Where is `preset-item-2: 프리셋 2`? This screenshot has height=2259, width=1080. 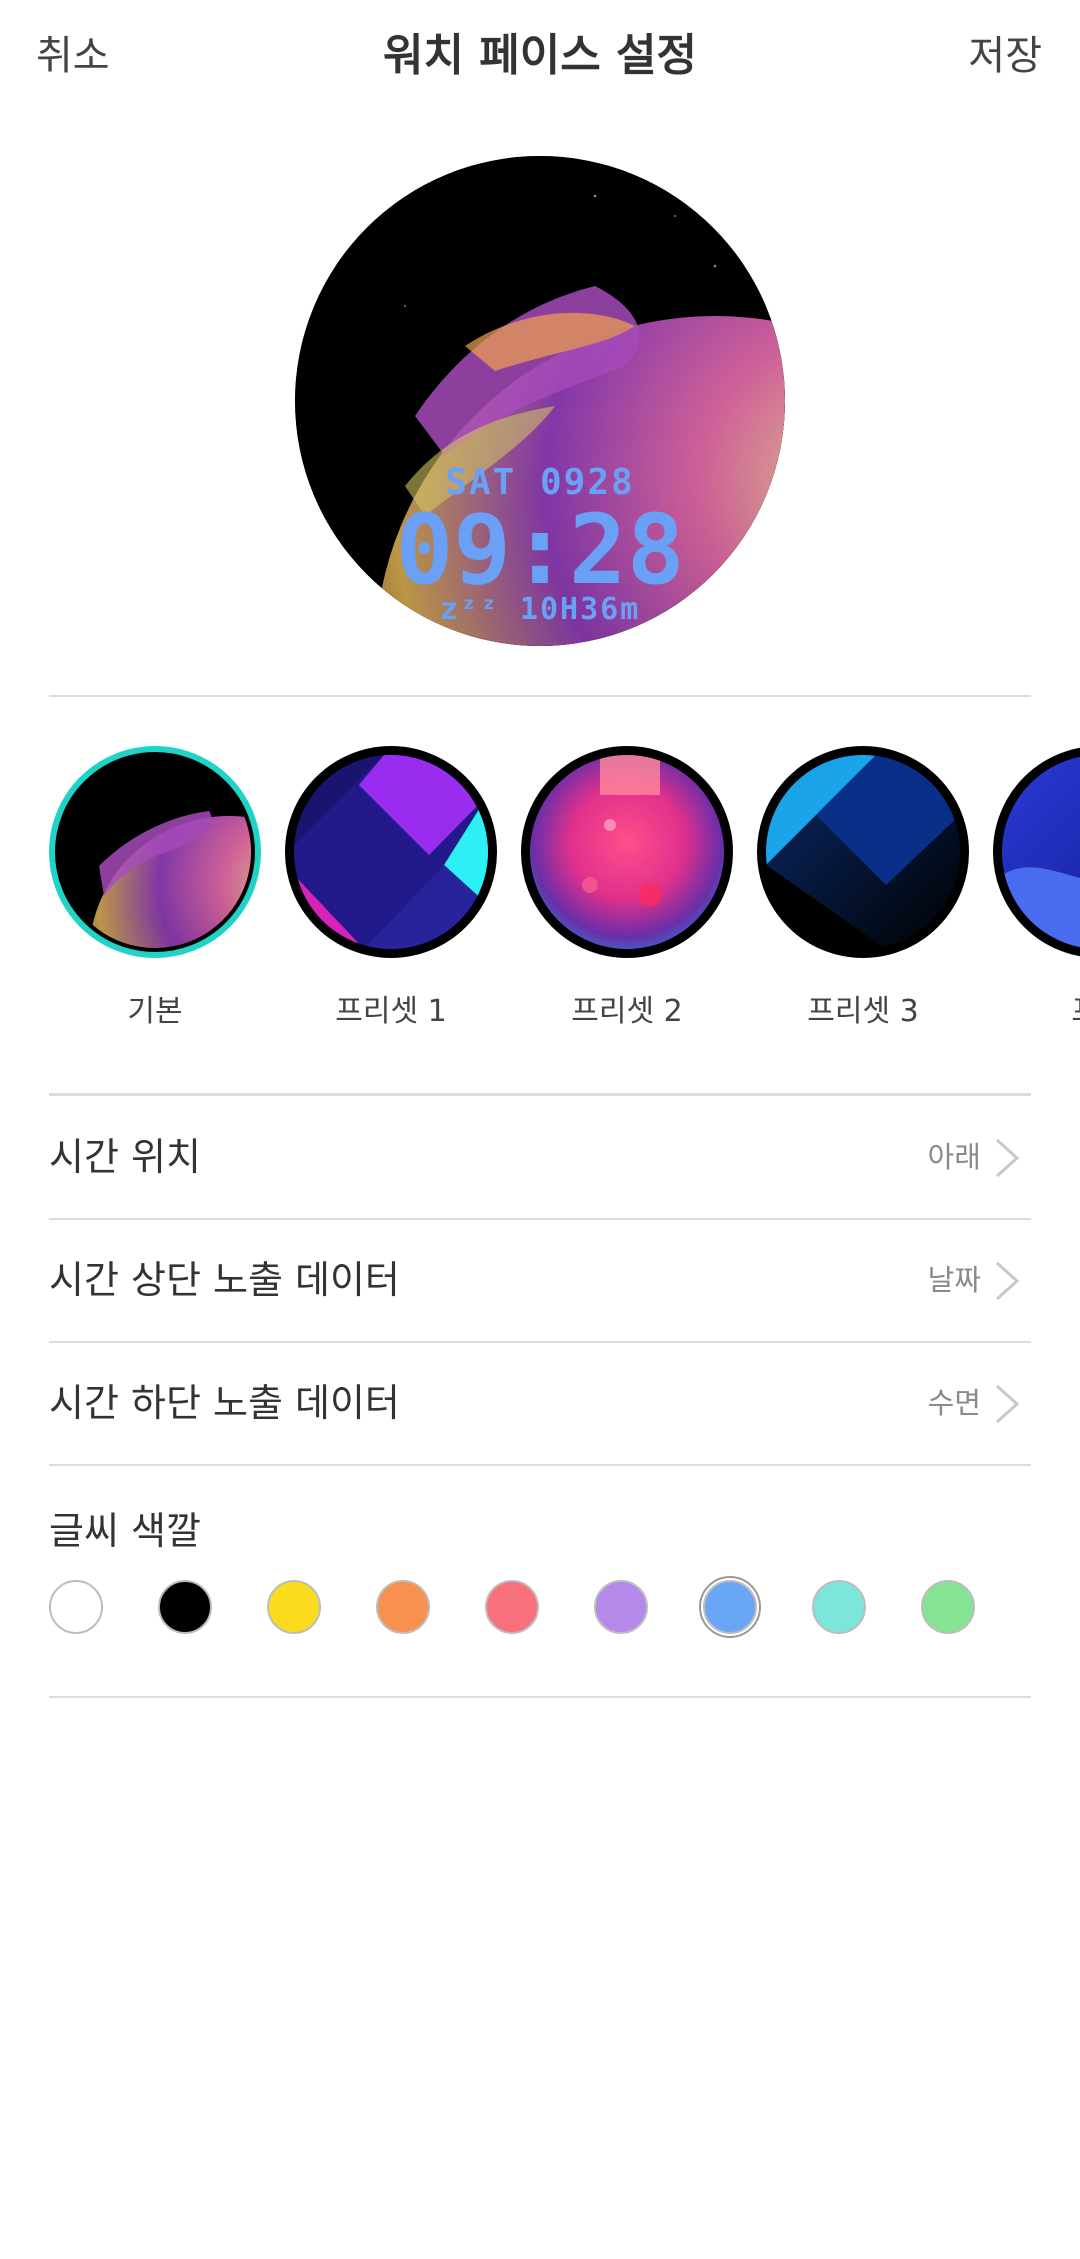 preset-item-2: 프리셋 2 is located at coordinates (627, 888).